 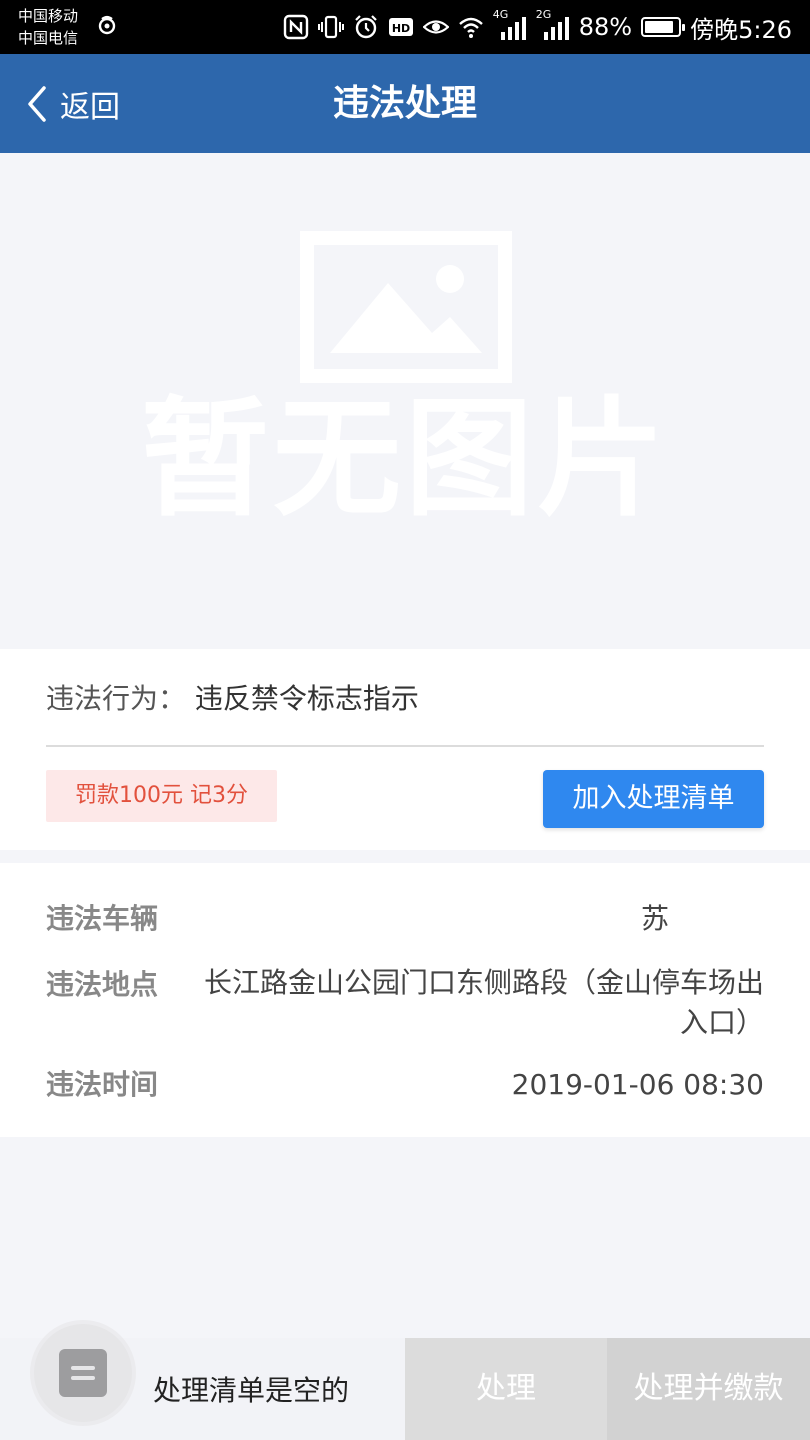 What do you see at coordinates (405, 919) in the screenshot?
I see `vehicle-row: 违法车辆 苏` at bounding box center [405, 919].